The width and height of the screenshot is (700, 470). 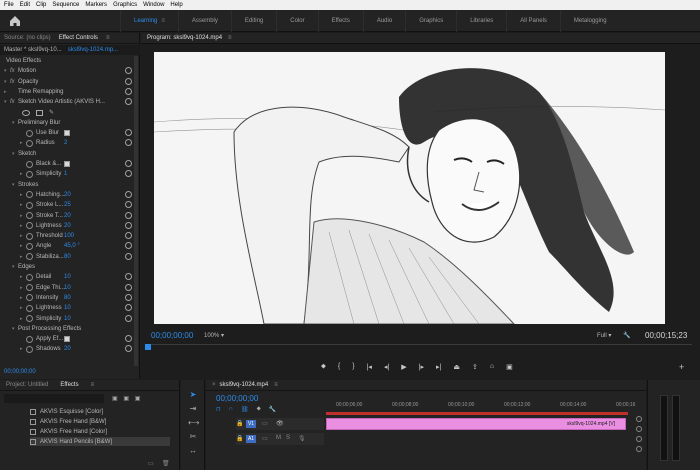 I want to click on workspace-tab-assembly: Assembly, so click(x=204, y=21).